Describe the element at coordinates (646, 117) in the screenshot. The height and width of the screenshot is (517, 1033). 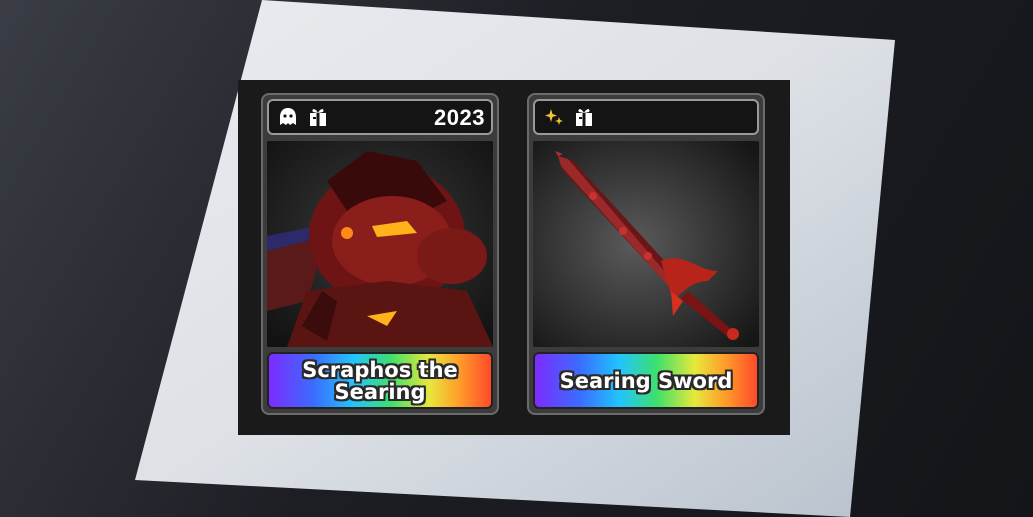
I see `card-header` at that location.